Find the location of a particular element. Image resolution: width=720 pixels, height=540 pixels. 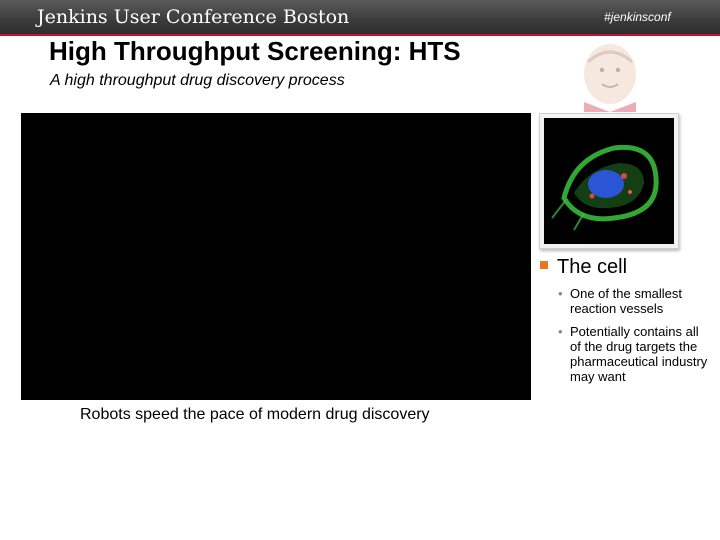

slide-subtitle: A high throughput drug discovery process is located at coordinates (197, 80).